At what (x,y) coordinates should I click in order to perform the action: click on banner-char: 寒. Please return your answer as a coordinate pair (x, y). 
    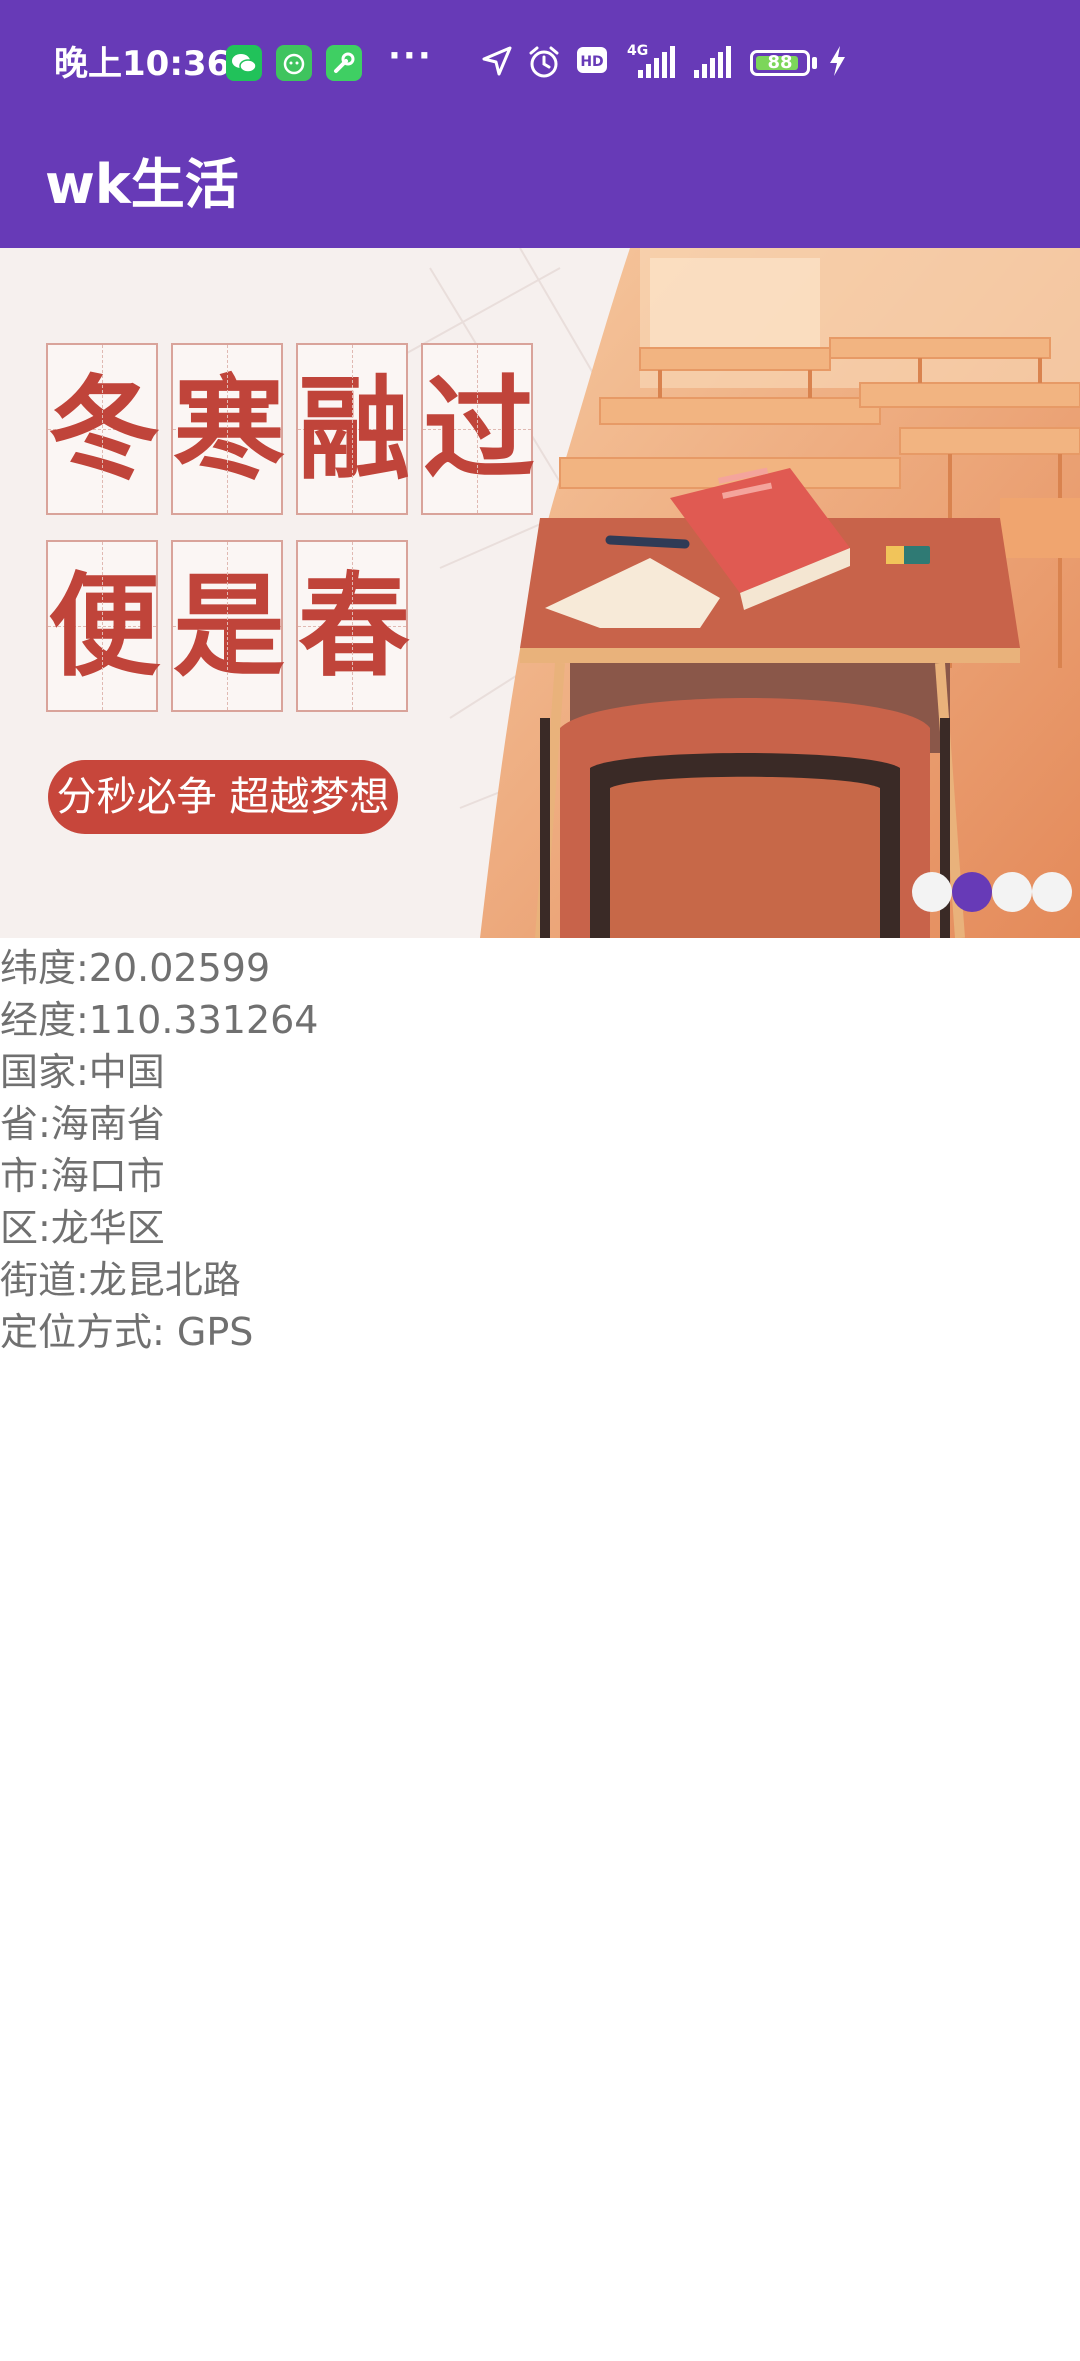
    Looking at the image, I should click on (229, 429).